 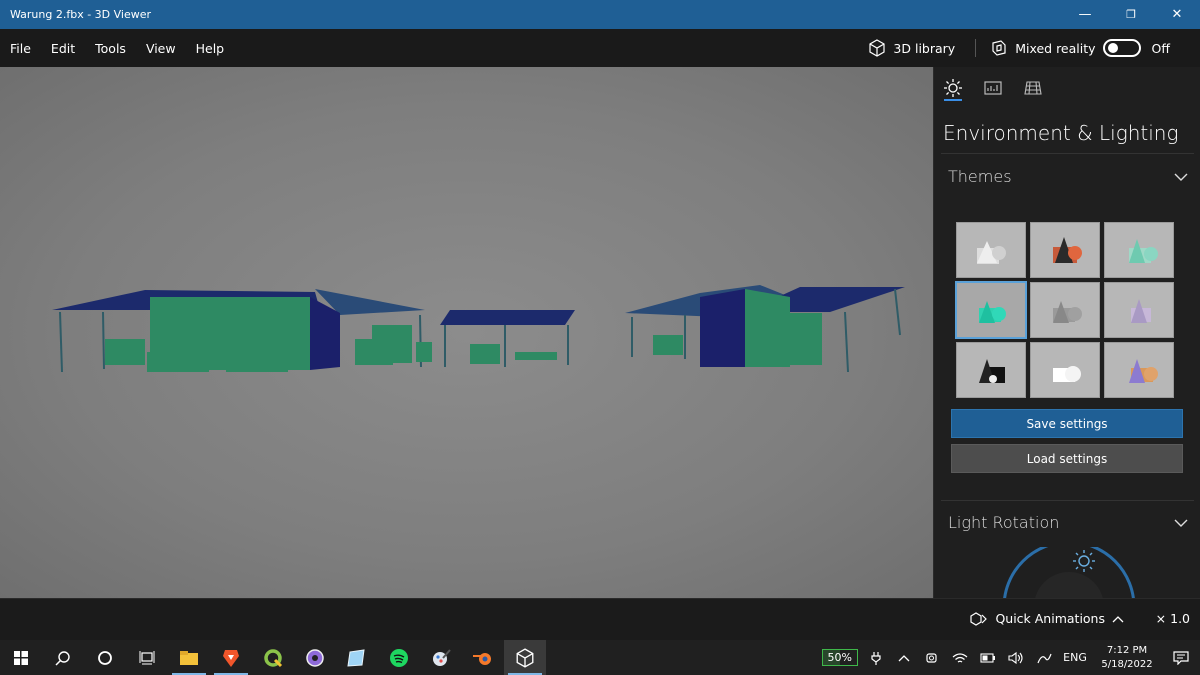 I want to click on spotify-button, so click(x=399, y=657).